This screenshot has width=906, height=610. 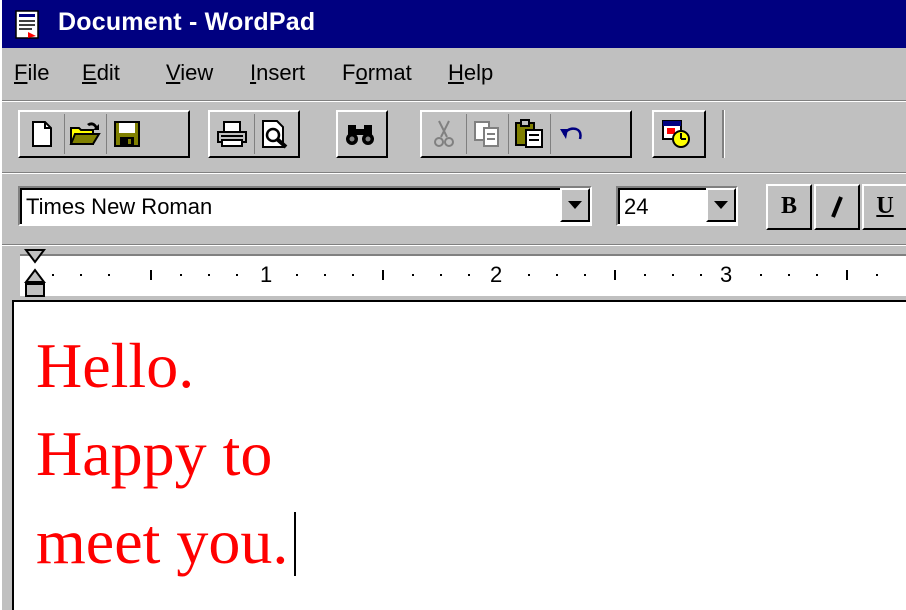 I want to click on find-icon, so click(x=360, y=135).